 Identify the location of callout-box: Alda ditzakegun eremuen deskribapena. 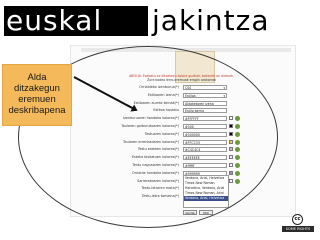
(37, 95).